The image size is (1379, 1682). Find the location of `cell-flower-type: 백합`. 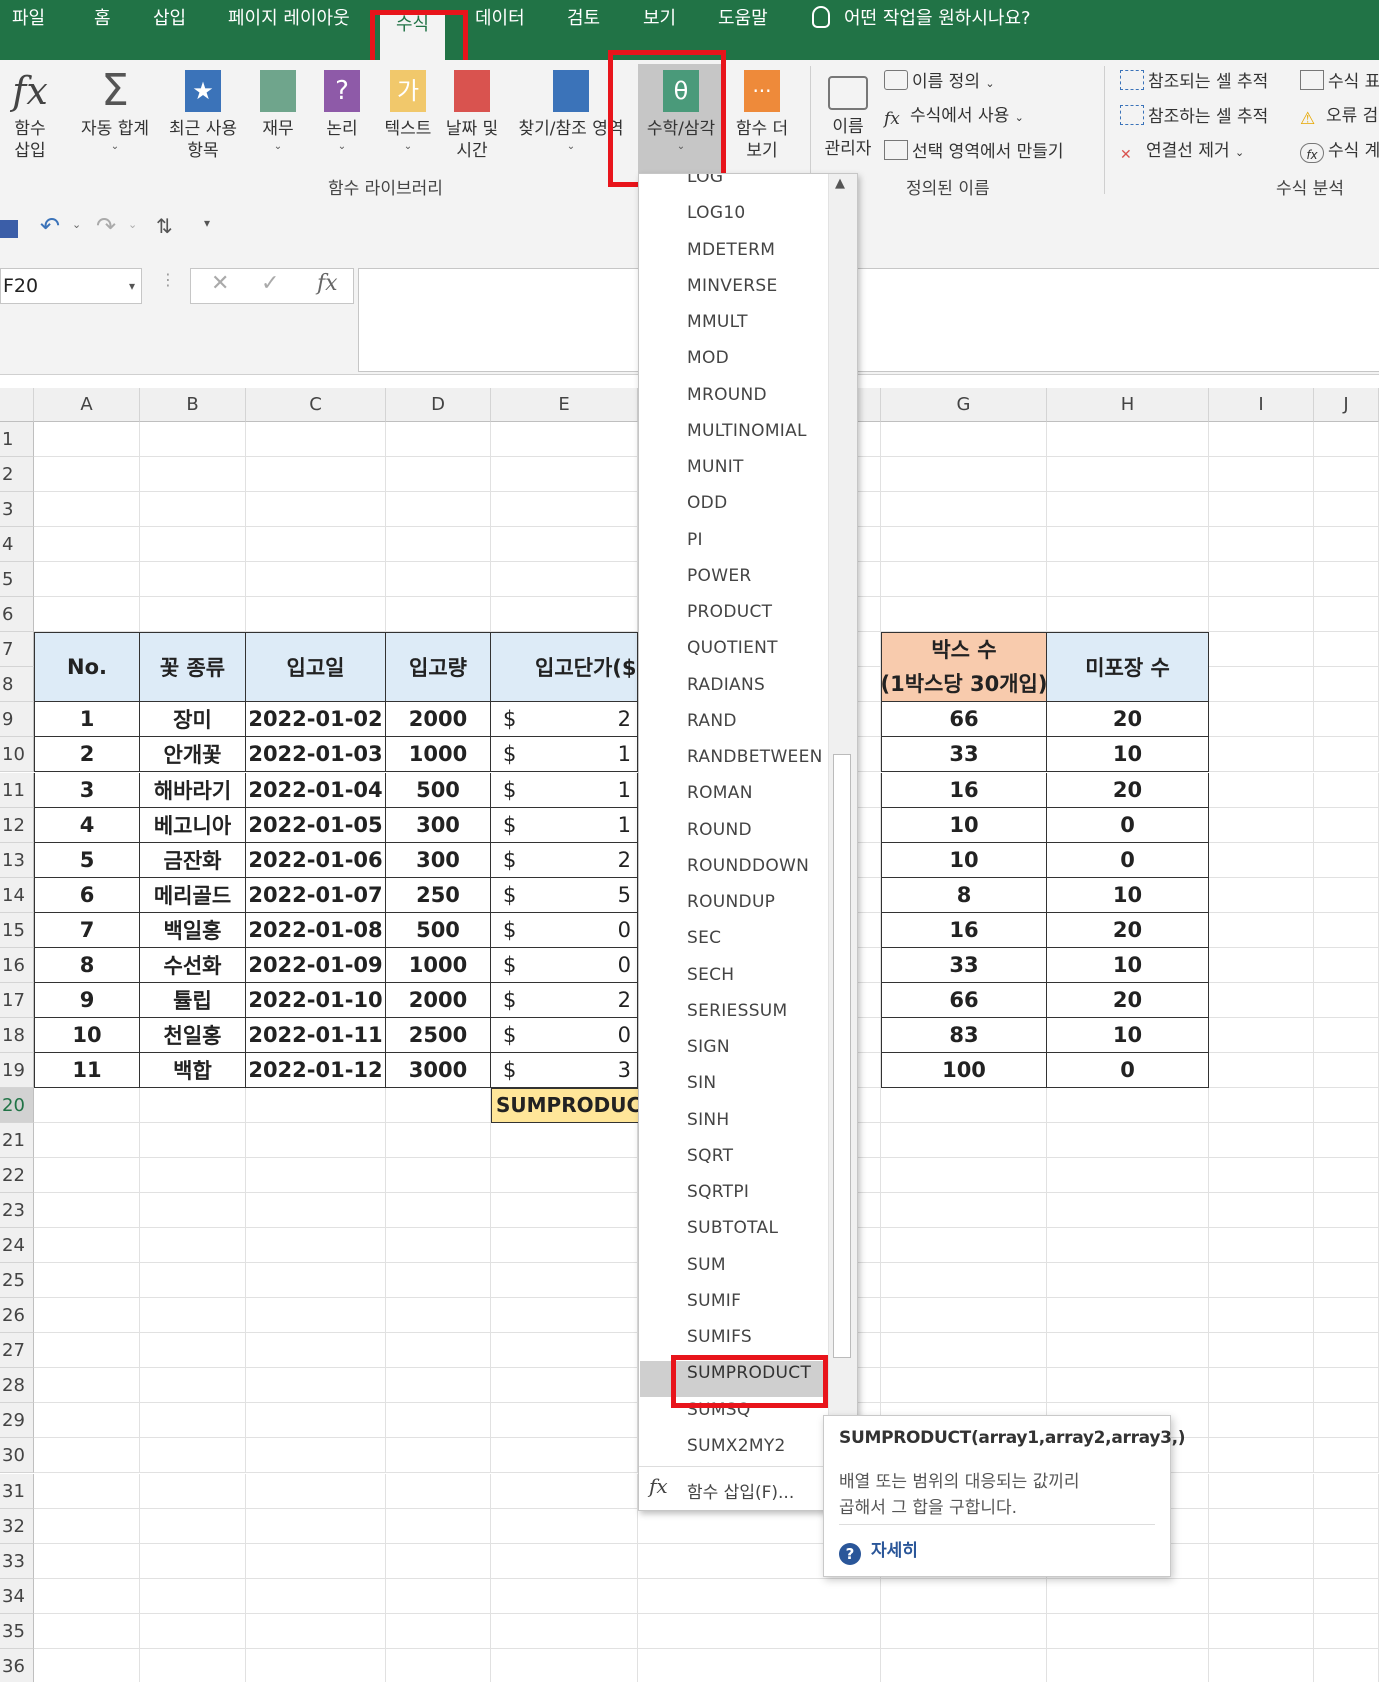

cell-flower-type: 백합 is located at coordinates (193, 1070).